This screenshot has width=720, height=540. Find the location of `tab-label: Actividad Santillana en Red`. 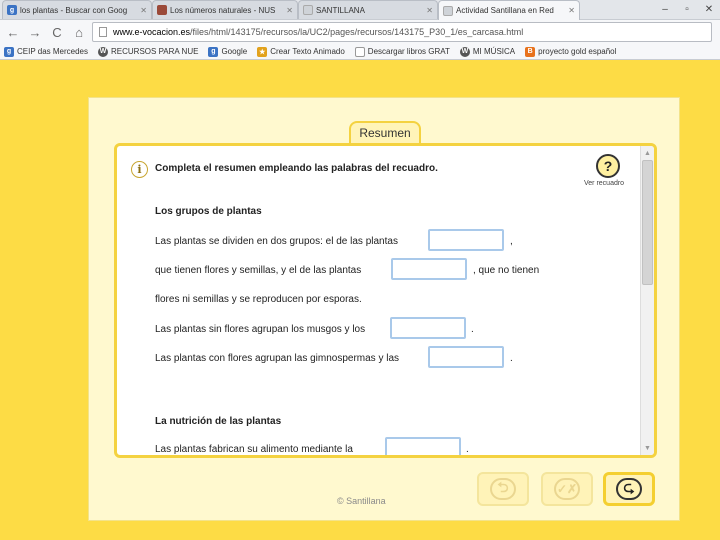

tab-label: Actividad Santillana en Red is located at coordinates (505, 10).